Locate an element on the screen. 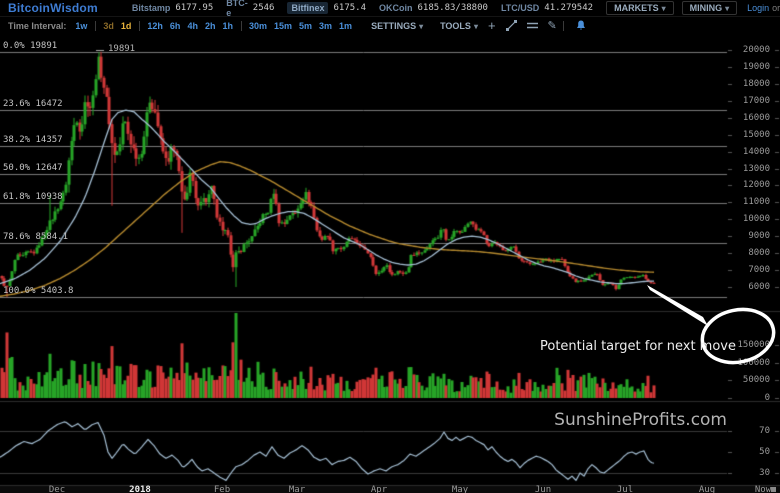 The width and height of the screenshot is (780, 493). interval-1m: 1m is located at coordinates (345, 26).